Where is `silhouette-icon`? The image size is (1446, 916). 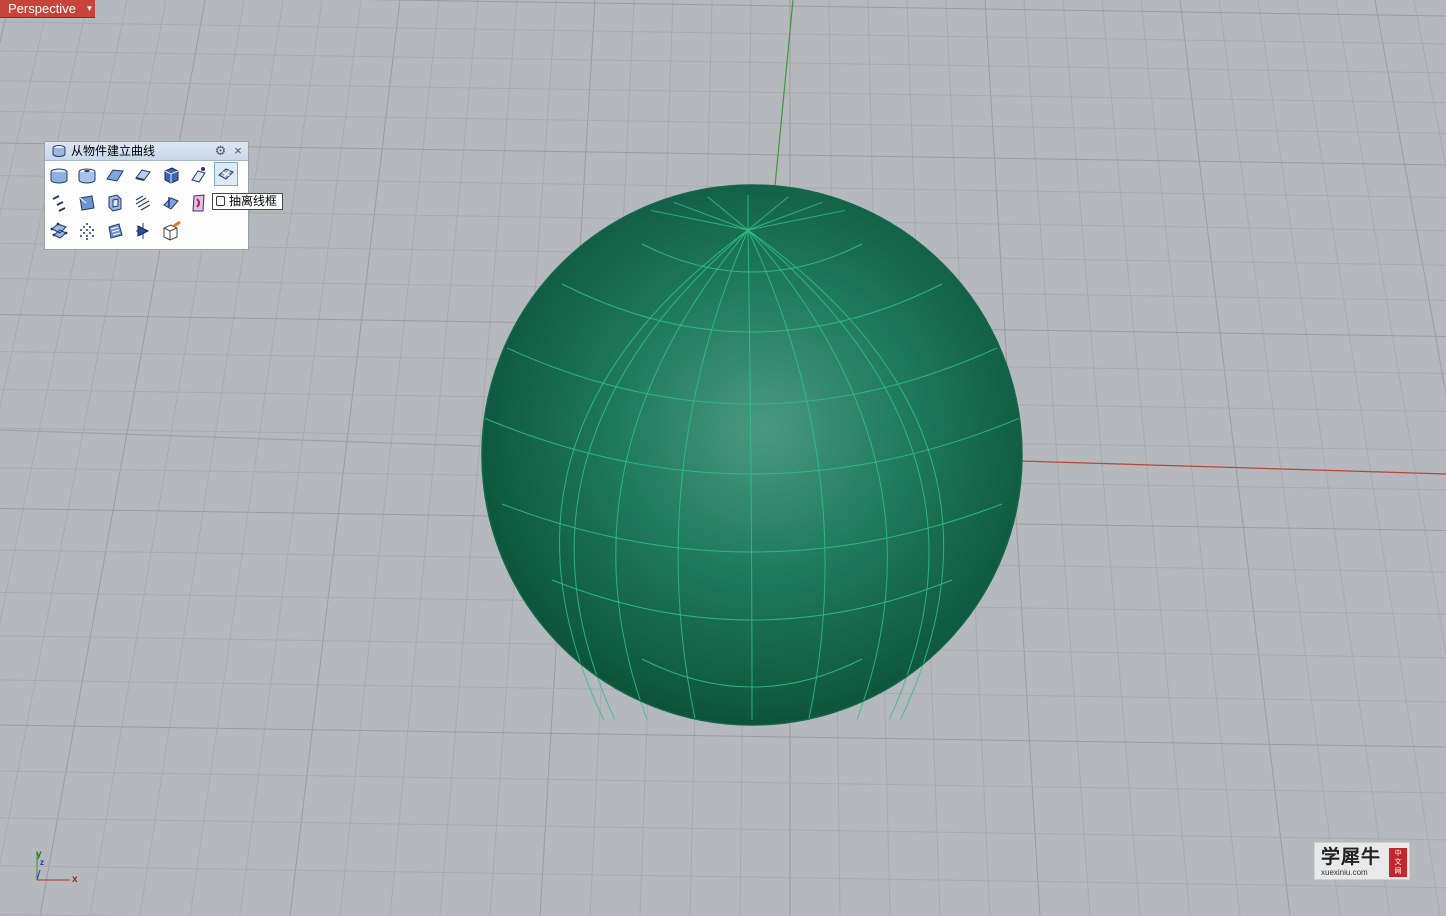
silhouette-icon is located at coordinates (198, 175).